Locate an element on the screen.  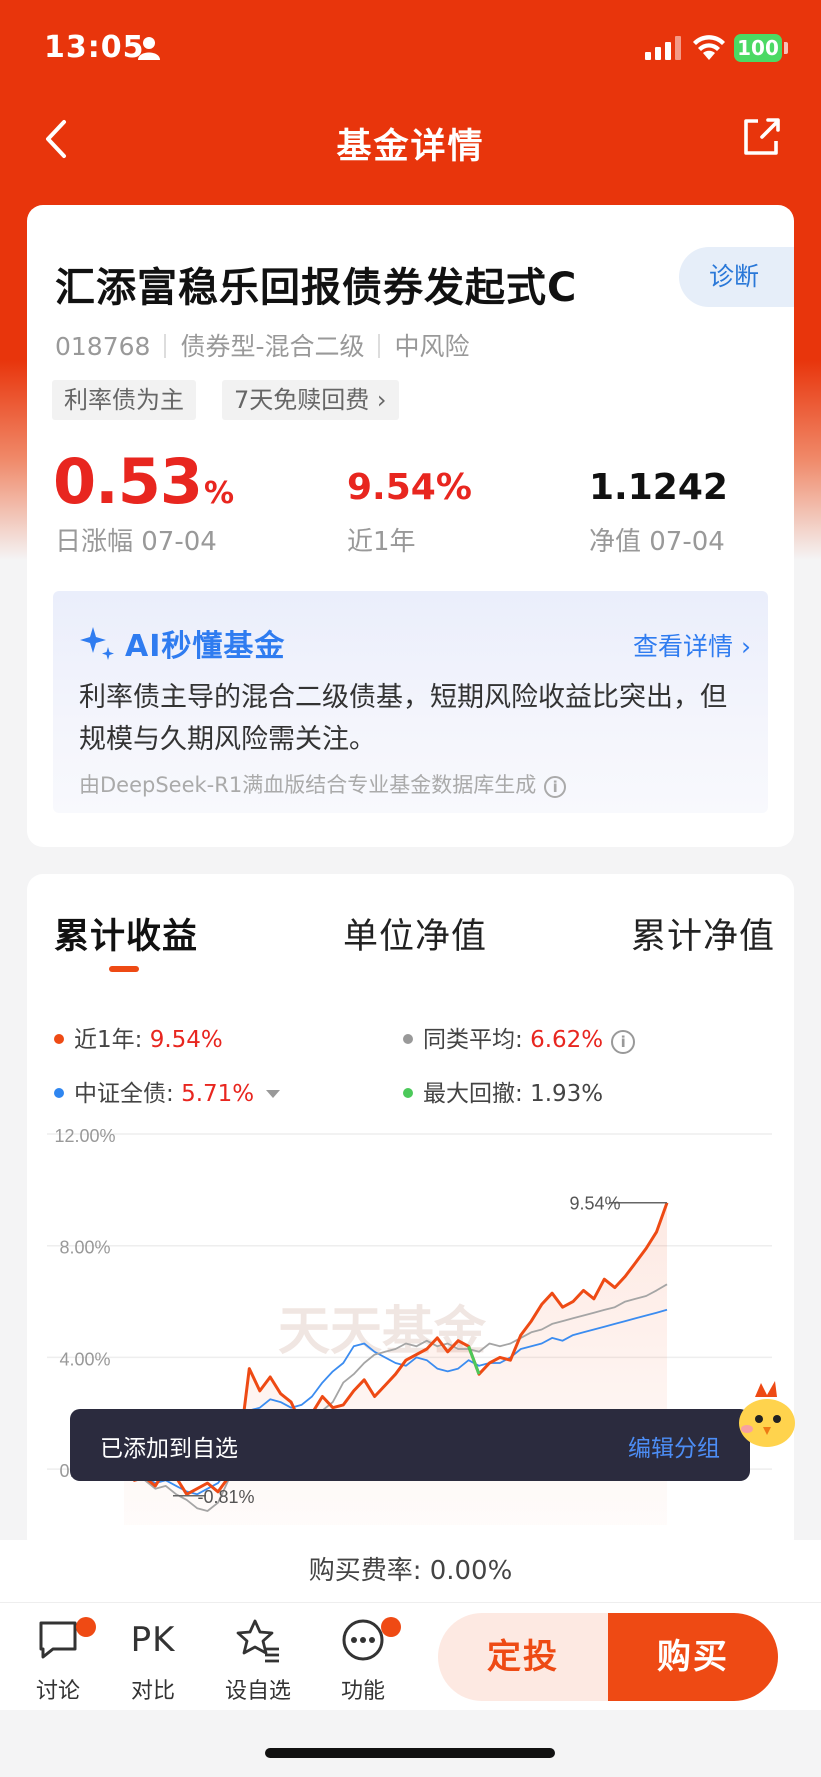
ai-source-text: 由DeepSeek-R1满血版结合专业基金数据库生成 is located at coordinates (308, 785).